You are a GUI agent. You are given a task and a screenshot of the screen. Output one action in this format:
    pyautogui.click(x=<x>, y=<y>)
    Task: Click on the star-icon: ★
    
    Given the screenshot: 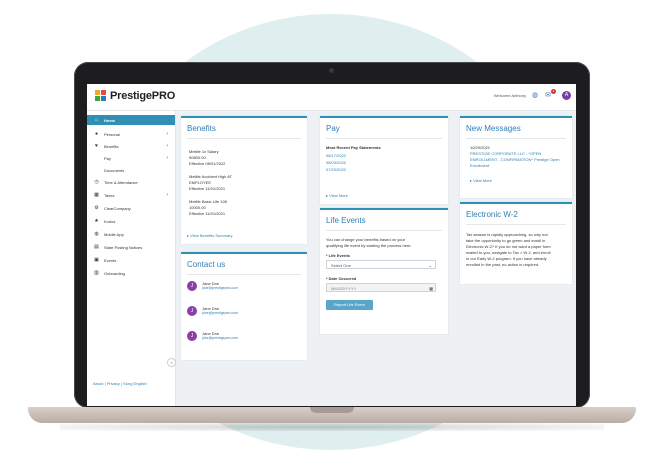 What is the action you would take?
    pyautogui.click(x=96, y=220)
    